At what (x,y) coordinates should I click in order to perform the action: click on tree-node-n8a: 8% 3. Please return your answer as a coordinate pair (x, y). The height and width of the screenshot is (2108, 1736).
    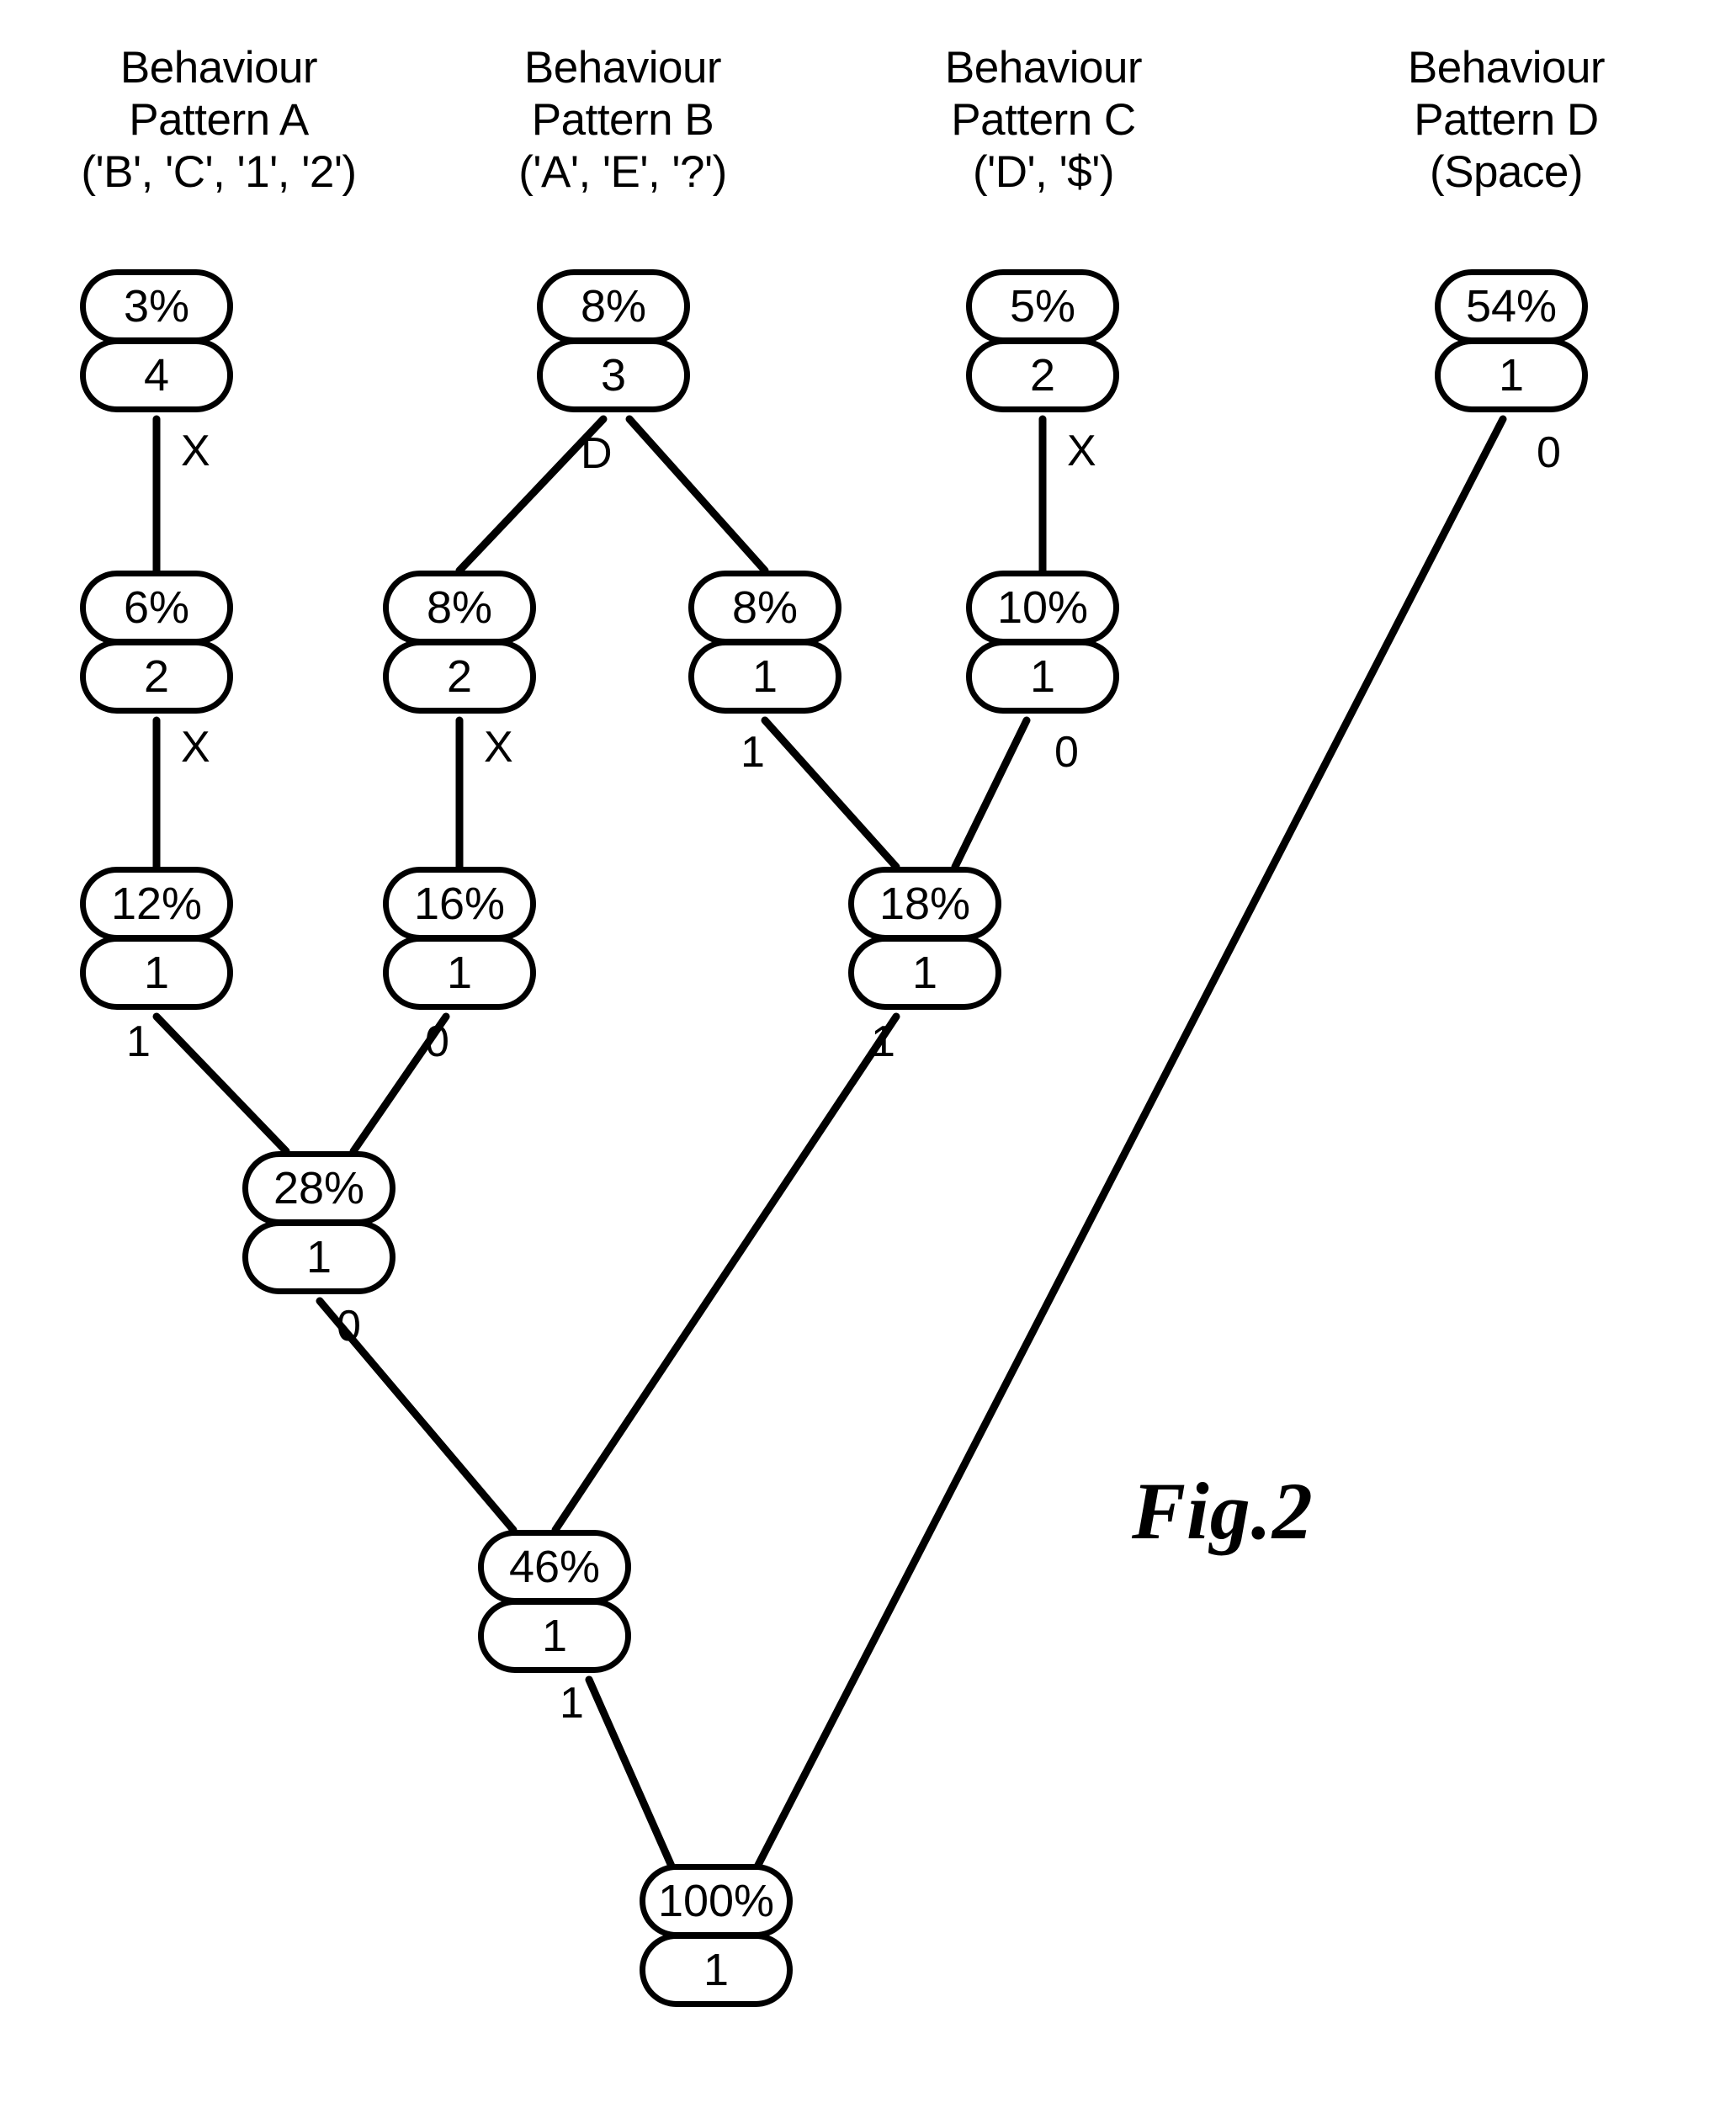
    Looking at the image, I should click on (613, 340).